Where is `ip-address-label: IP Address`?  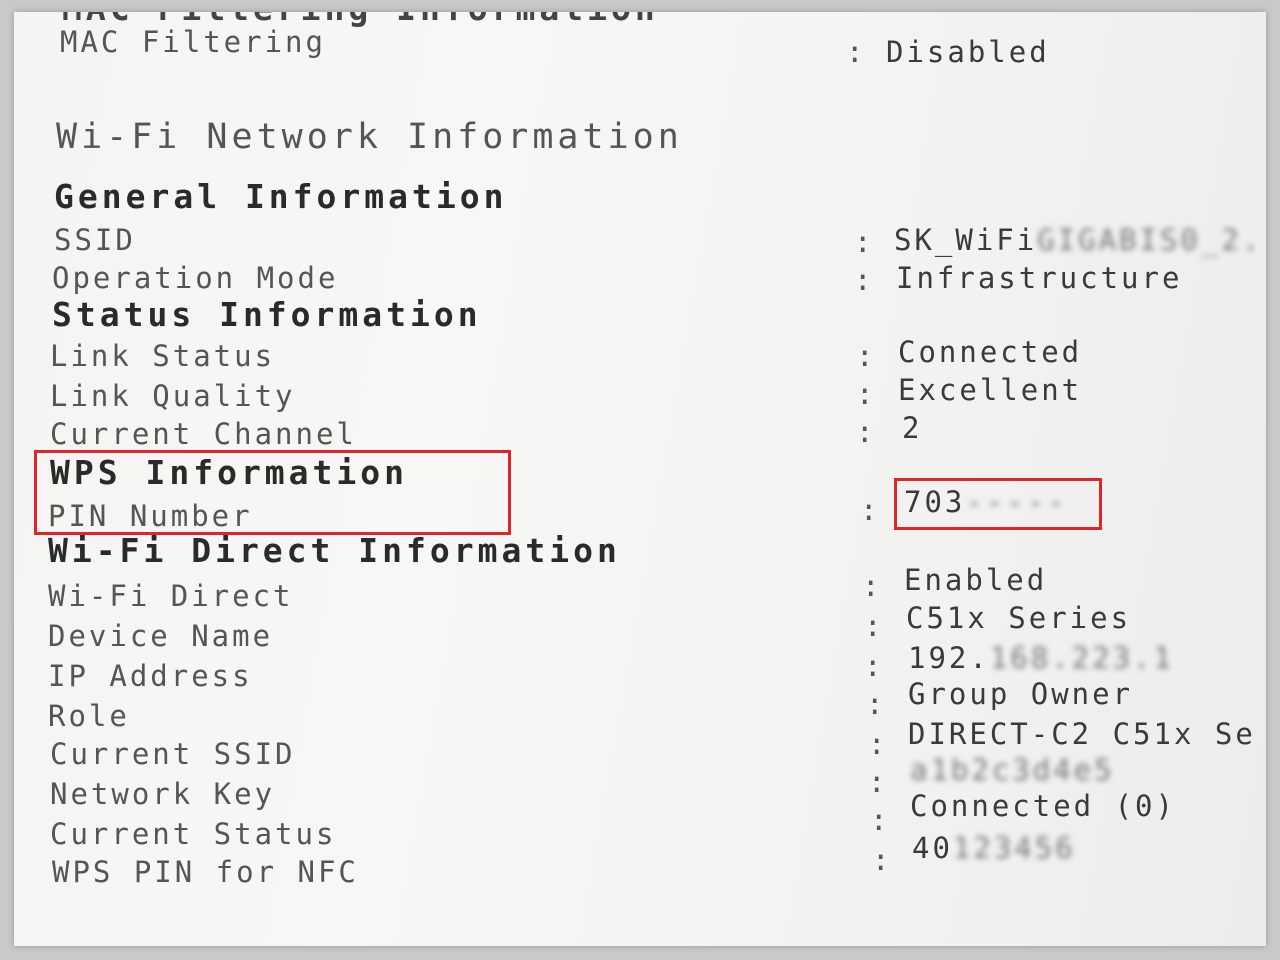
ip-address-label: IP Address is located at coordinates (150, 676).